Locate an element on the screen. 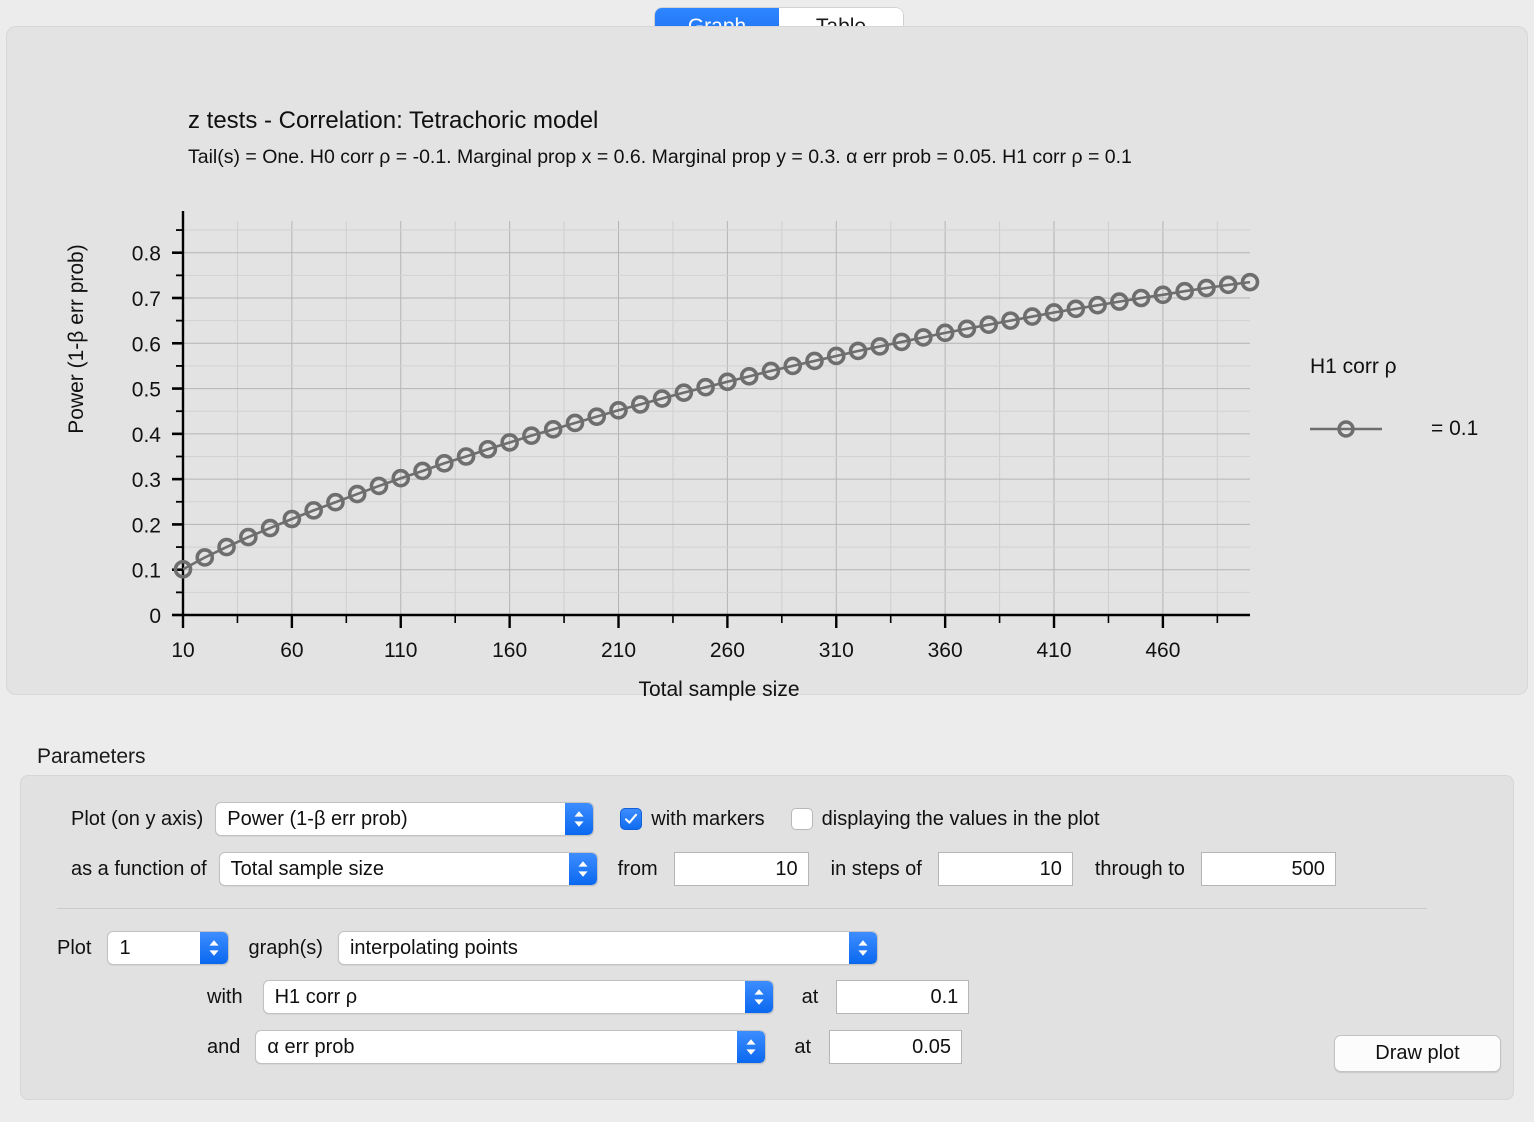  display-values-label: displaying the values in the plot is located at coordinates (961, 819).